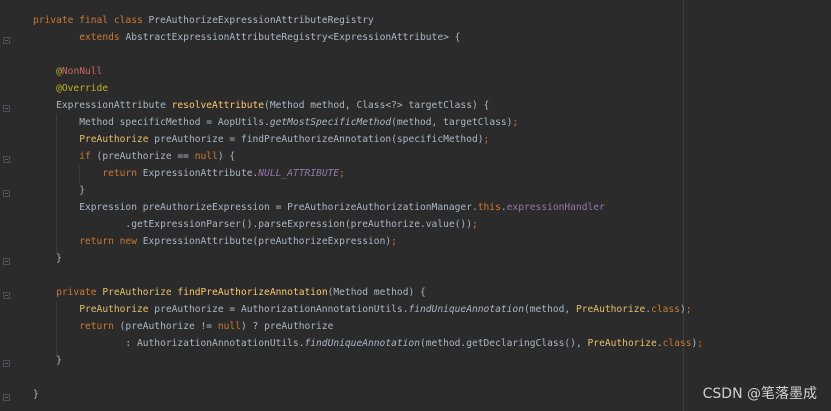  Describe the element at coordinates (759, 394) in the screenshot. I see `watermark: CSDN @笔落墨成` at that location.